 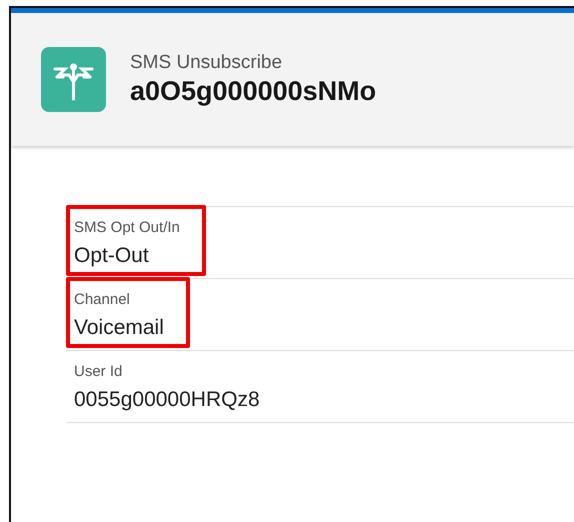 What do you see at coordinates (73, 79) in the screenshot?
I see `record-icon` at bounding box center [73, 79].